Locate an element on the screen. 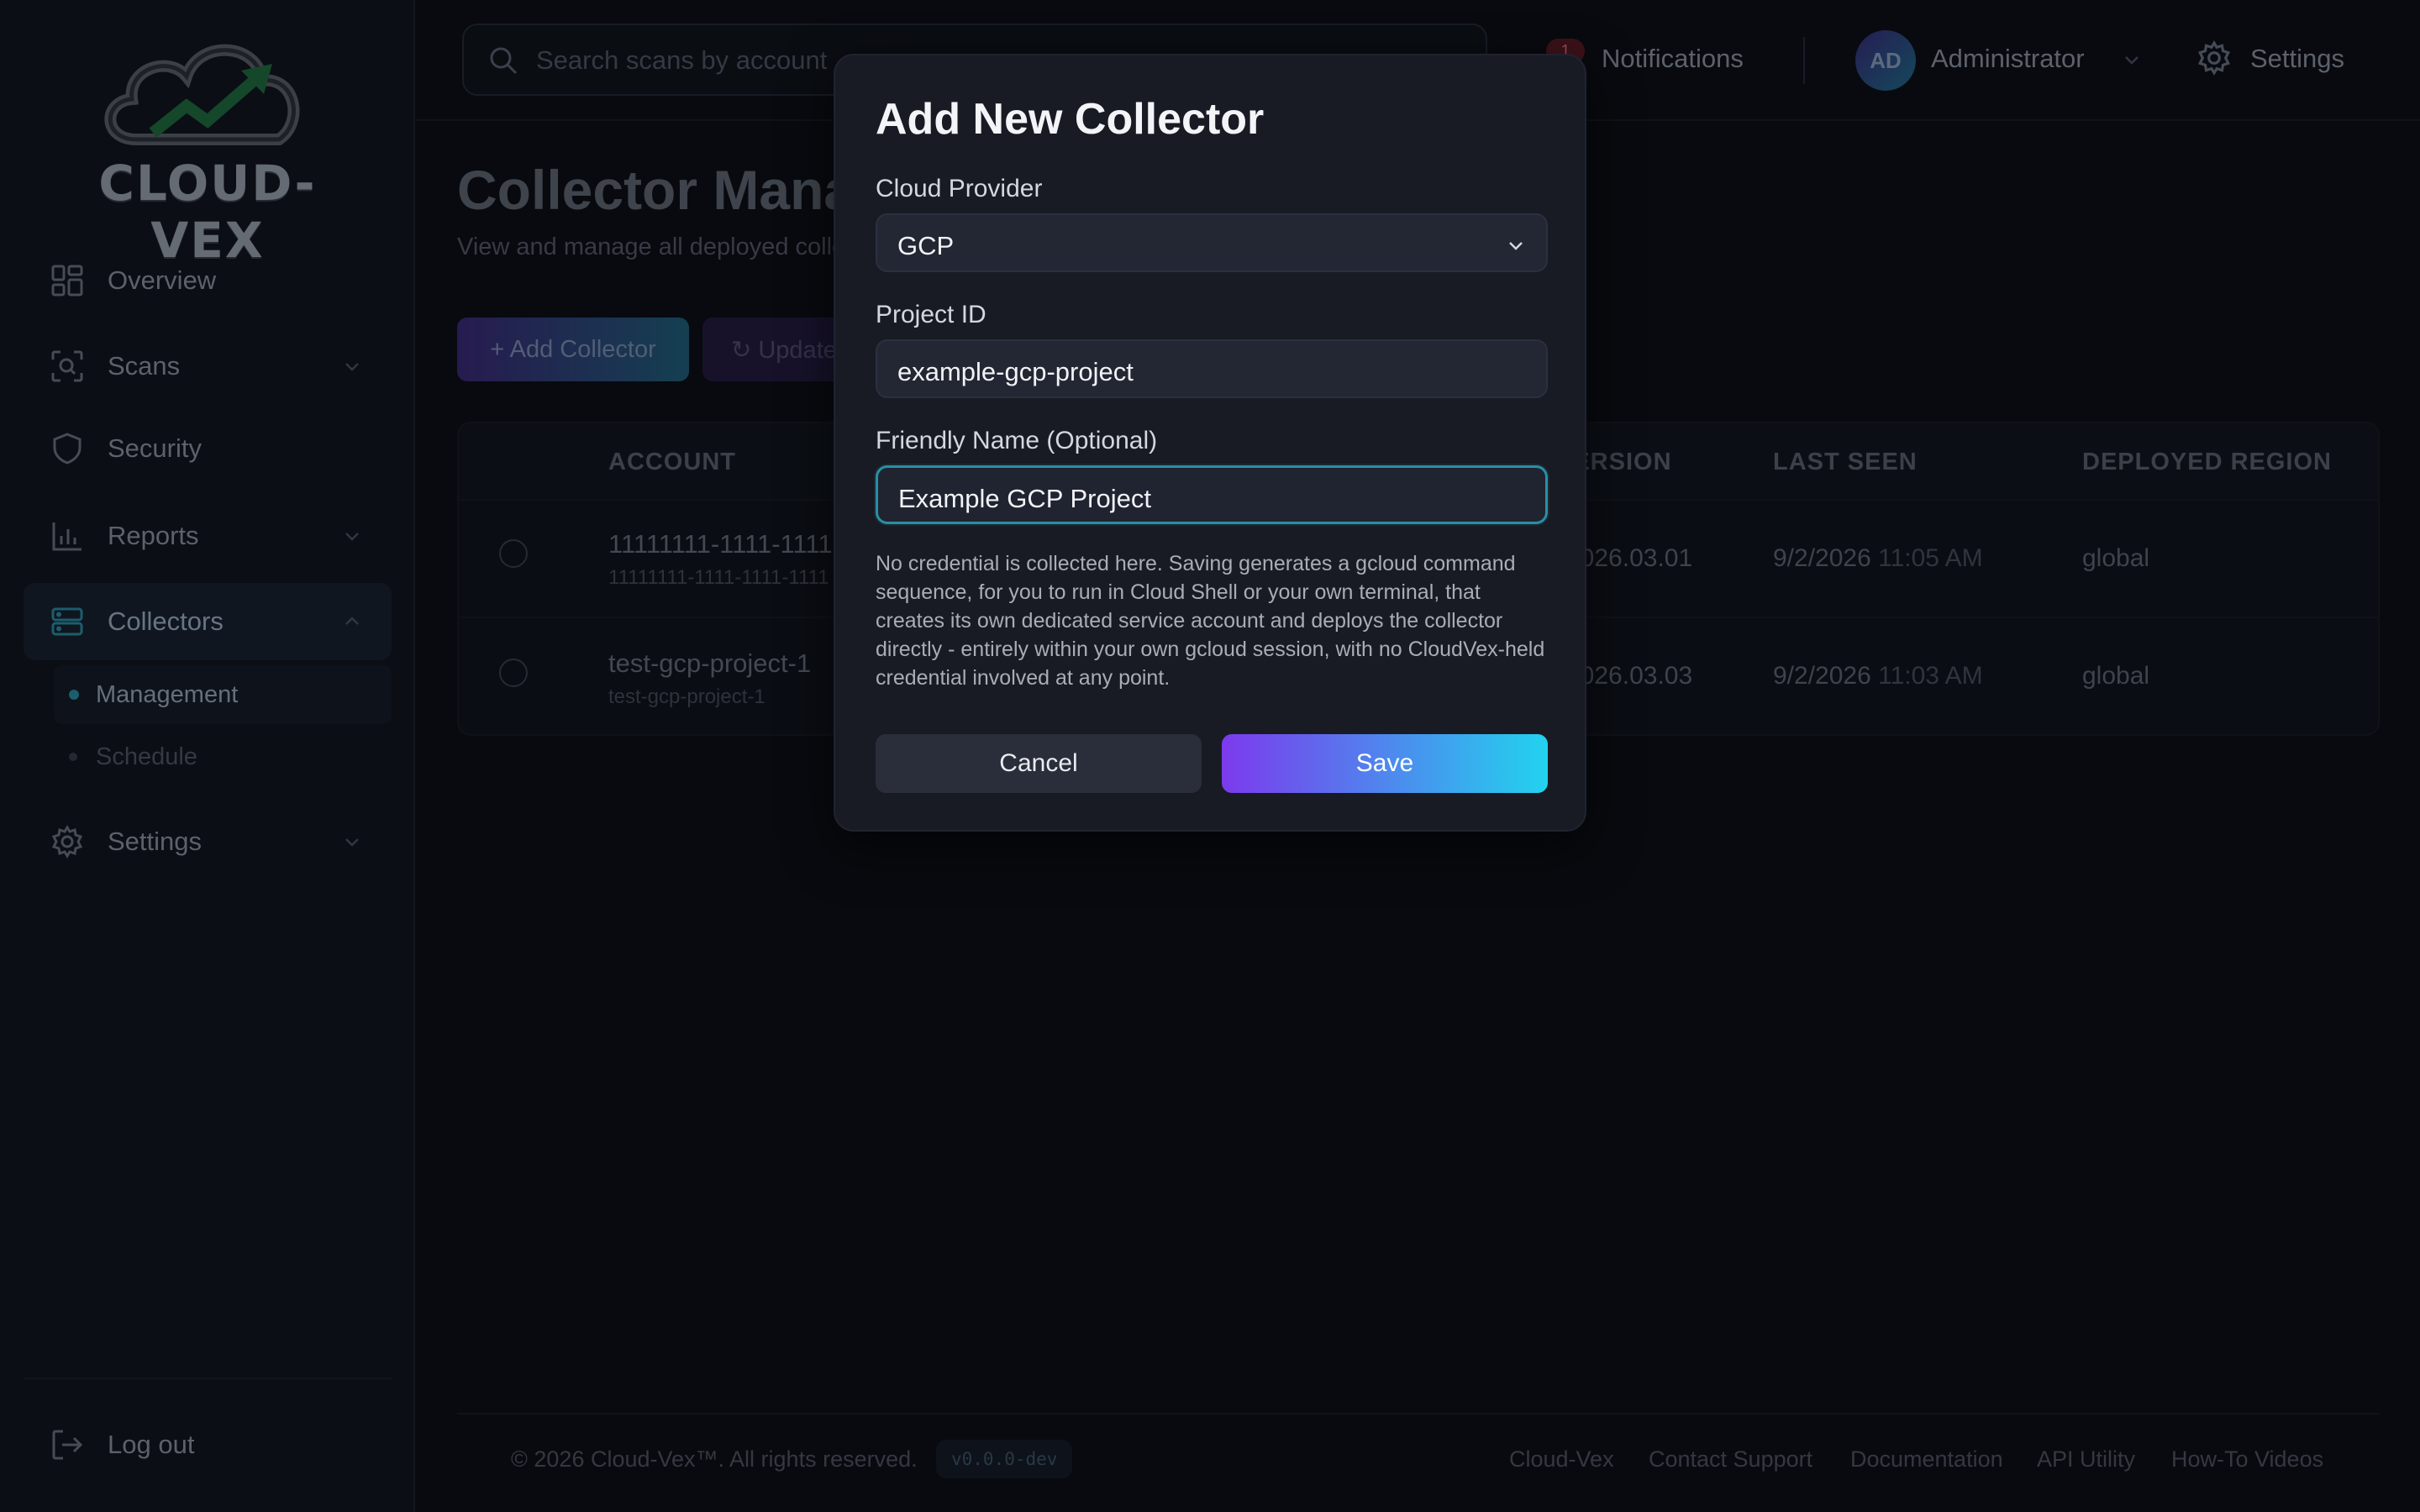  friendly-name-value: Example GCP Project is located at coordinates (1024, 498).